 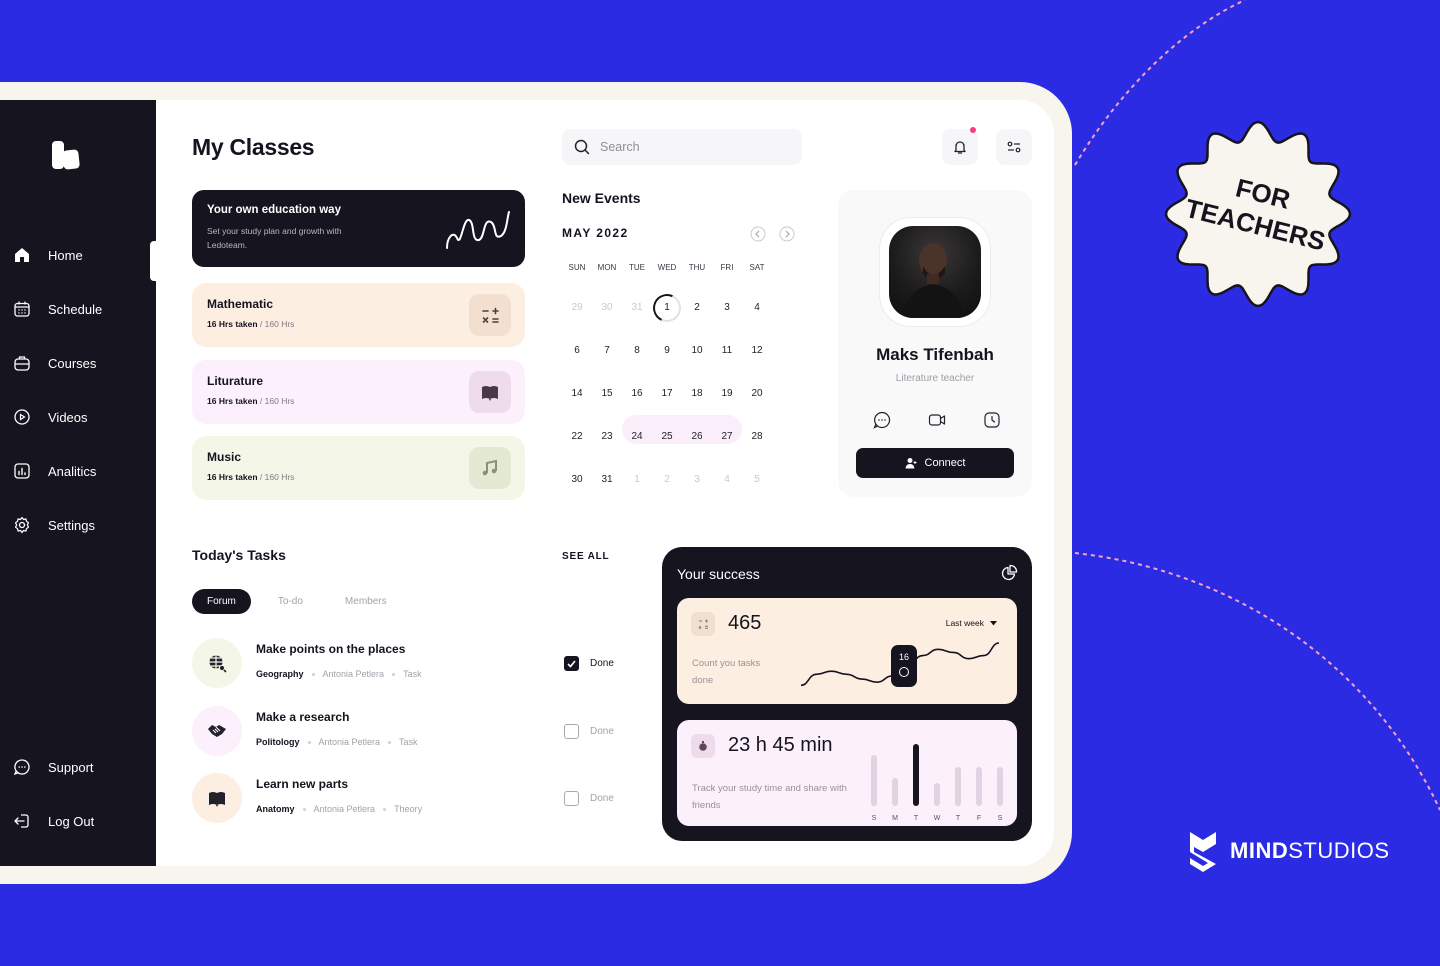 What do you see at coordinates (577, 350) in the screenshot?
I see `calendar-day: 6` at bounding box center [577, 350].